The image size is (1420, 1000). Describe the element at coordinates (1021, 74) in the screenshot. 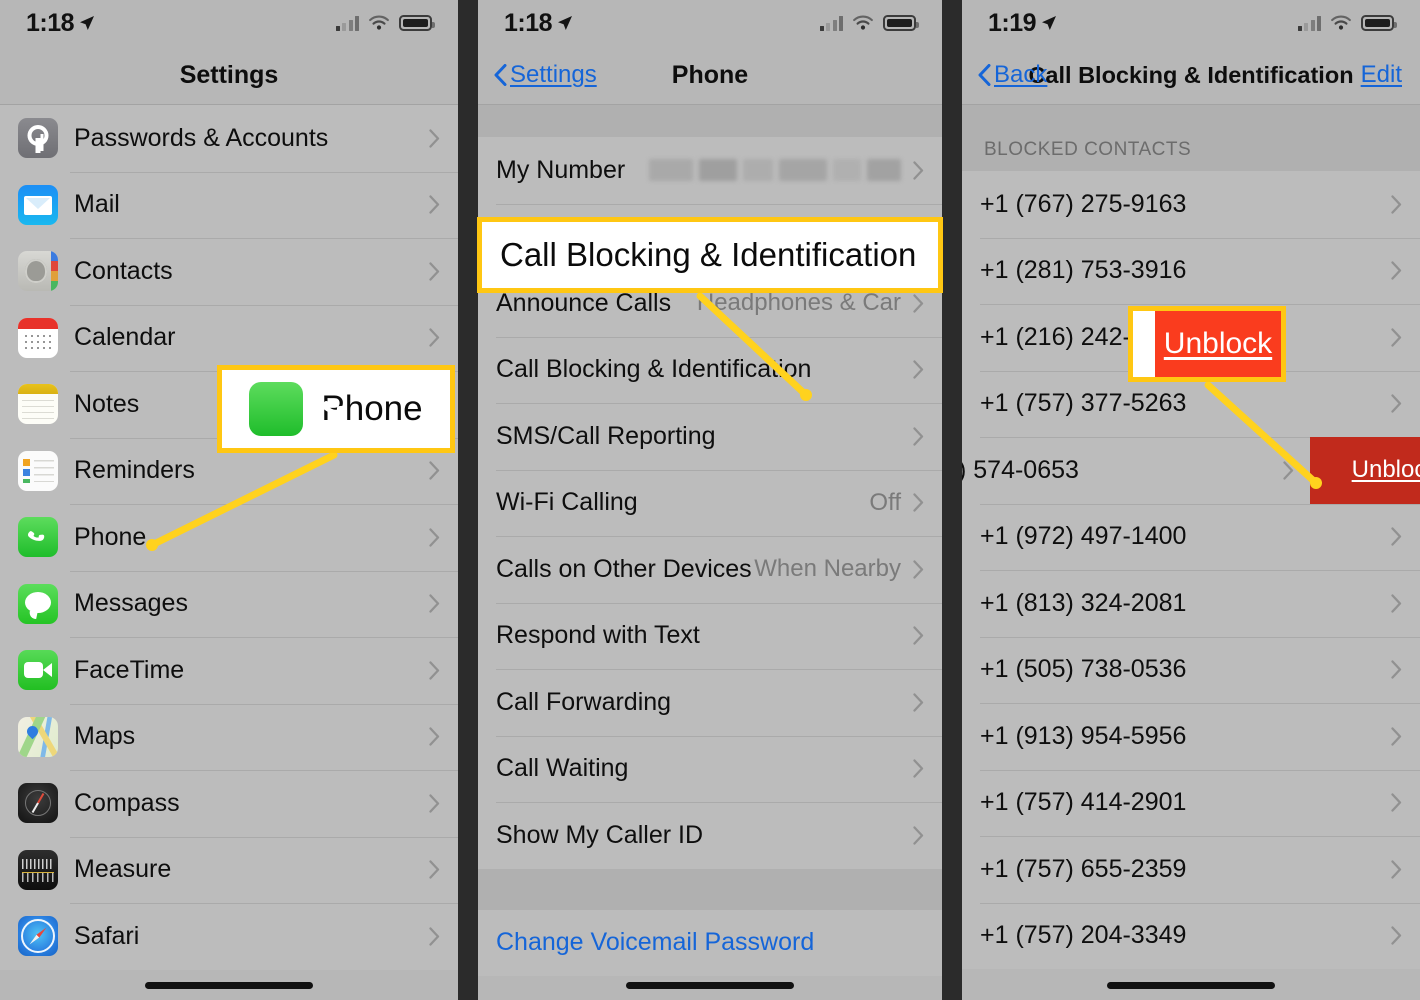

I see `back-button-label: Back` at that location.